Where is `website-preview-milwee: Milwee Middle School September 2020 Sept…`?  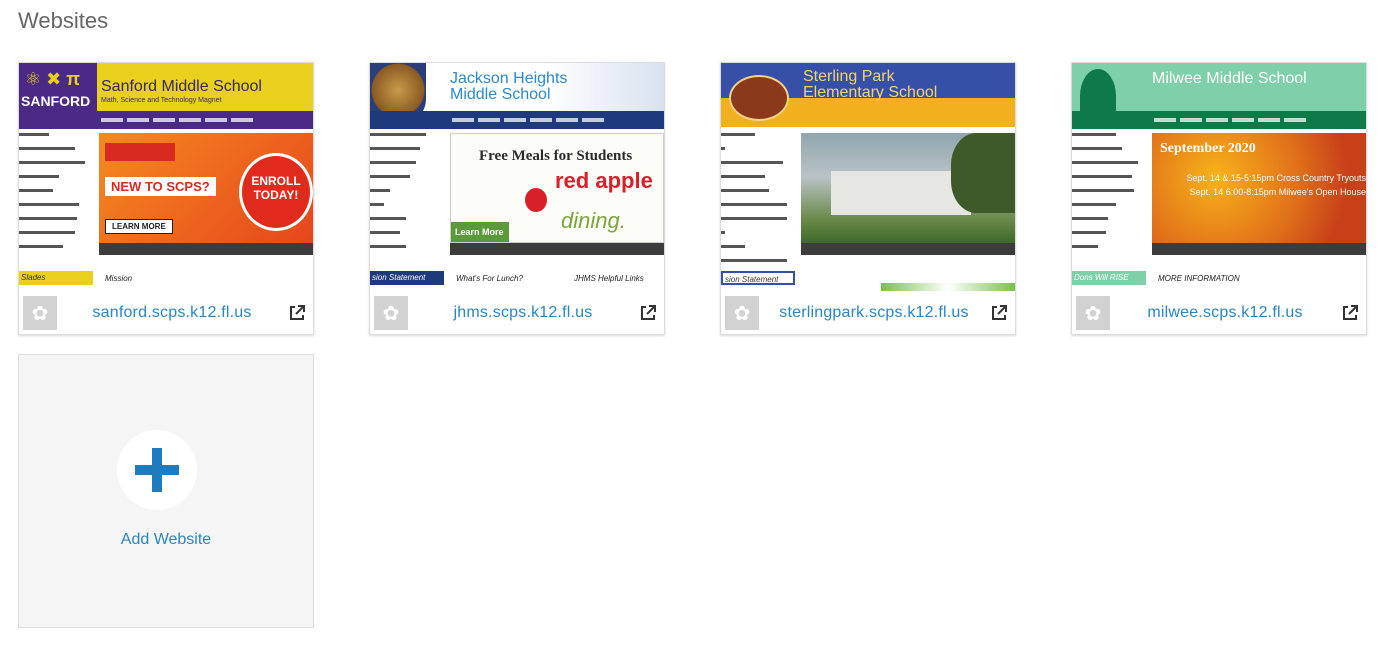
website-preview-milwee: Milwee Middle School September 2020 Sept… is located at coordinates (1219, 177).